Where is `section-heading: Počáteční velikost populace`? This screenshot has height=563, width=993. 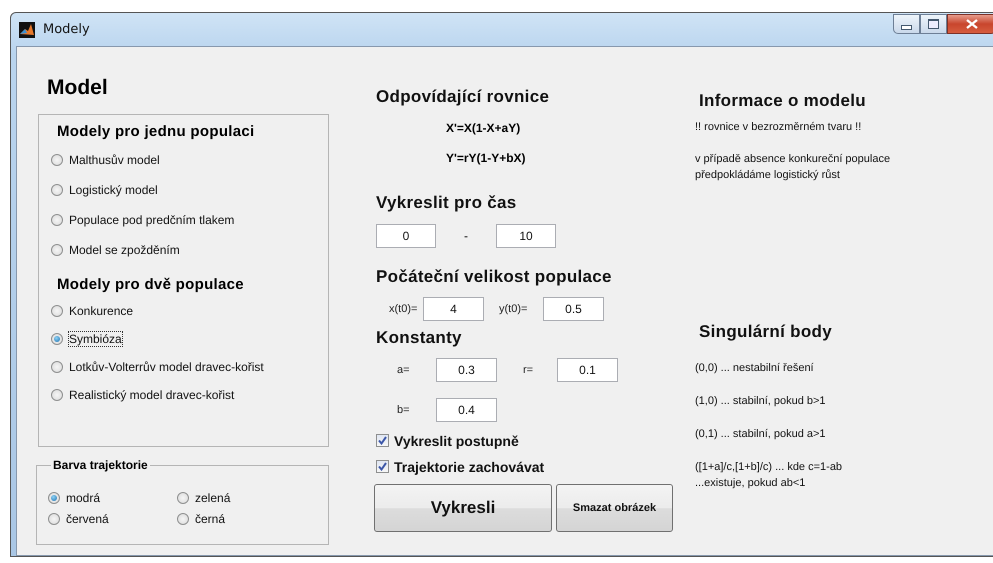
section-heading: Počáteční velikost populace is located at coordinates (494, 277).